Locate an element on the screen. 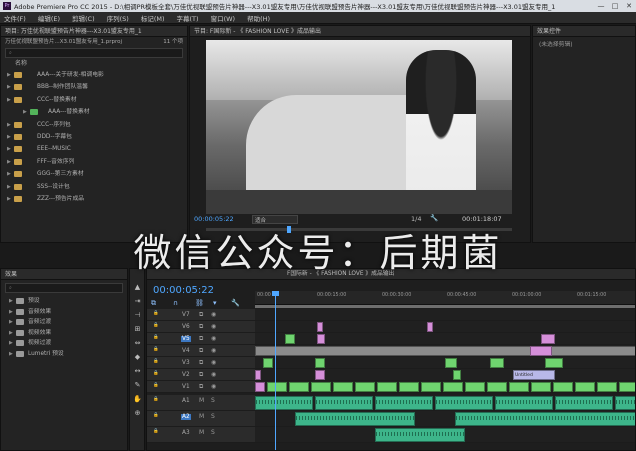  menu-marker: 标记(M) is located at coordinates (153, 18).